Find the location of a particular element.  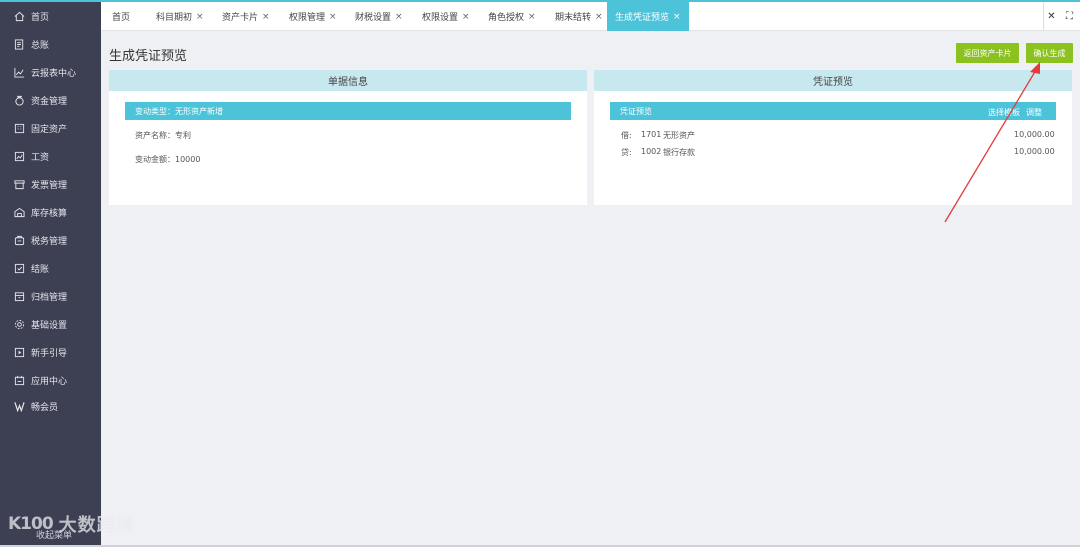

sidebar-item-label: 归档管理 is located at coordinates (49, 297).